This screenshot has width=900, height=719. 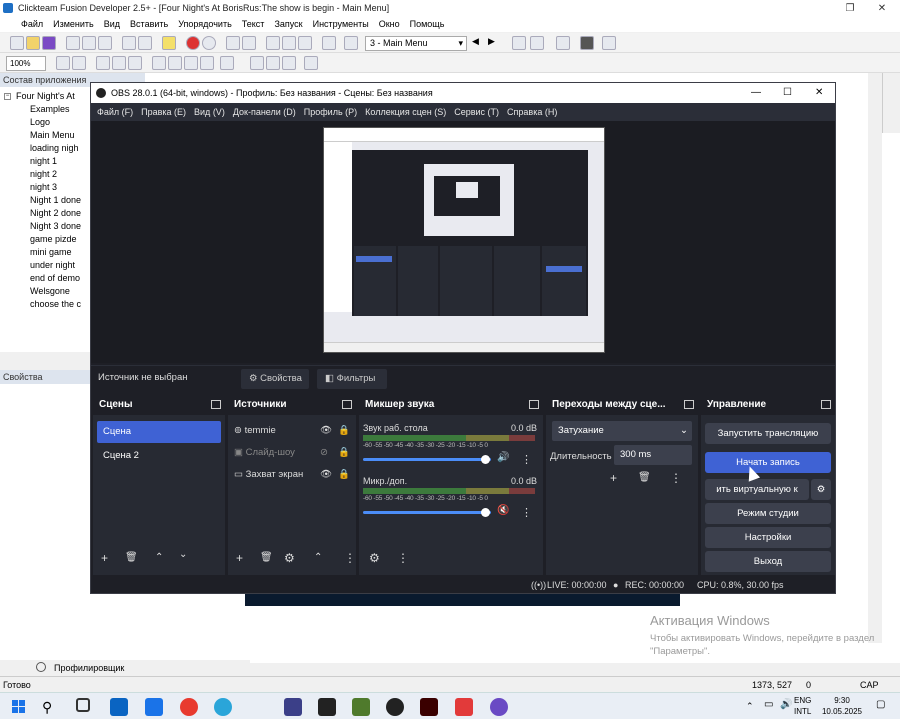 I want to click on tree-collapse-icon: −, so click(x=7, y=96).